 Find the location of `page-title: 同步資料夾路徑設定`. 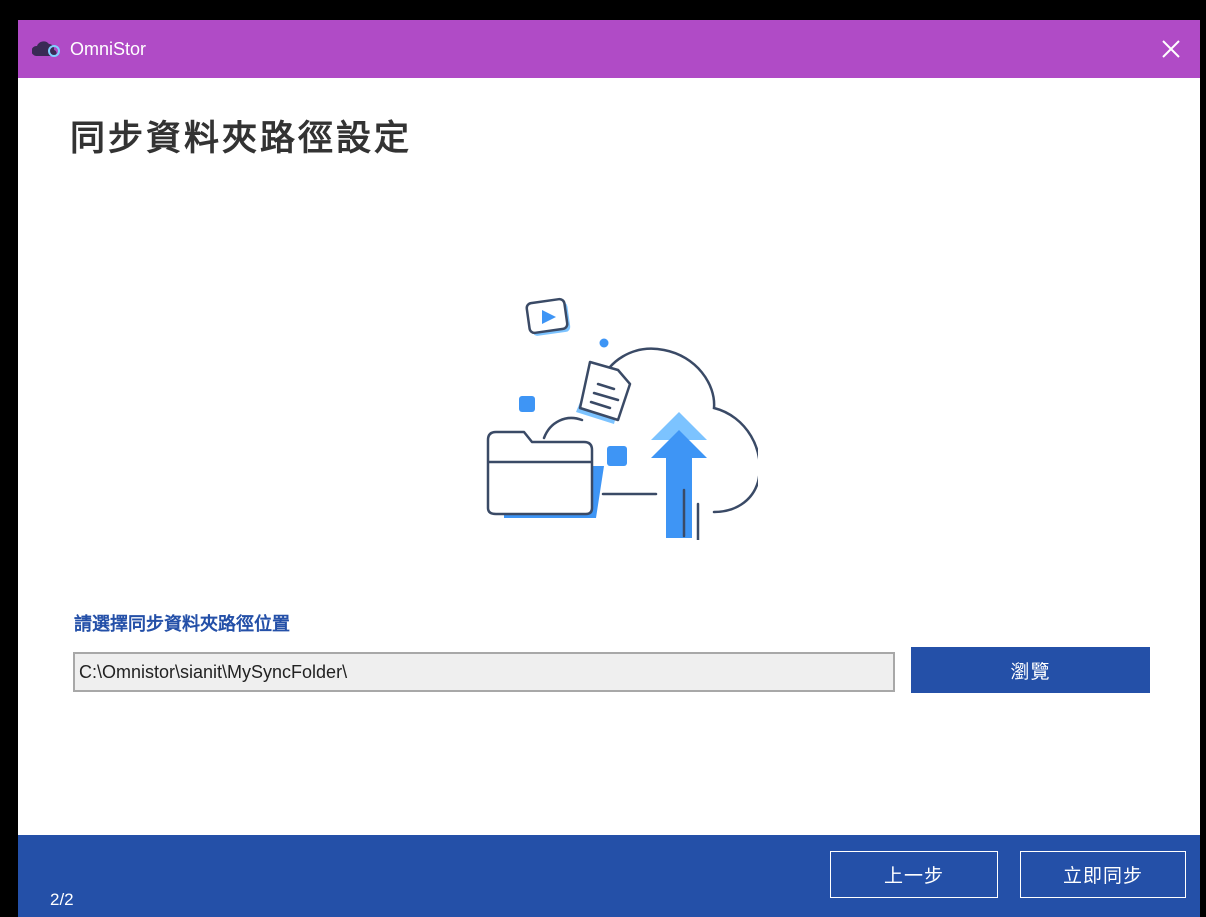

page-title: 同步資料夾路徑設定 is located at coordinates (241, 139).